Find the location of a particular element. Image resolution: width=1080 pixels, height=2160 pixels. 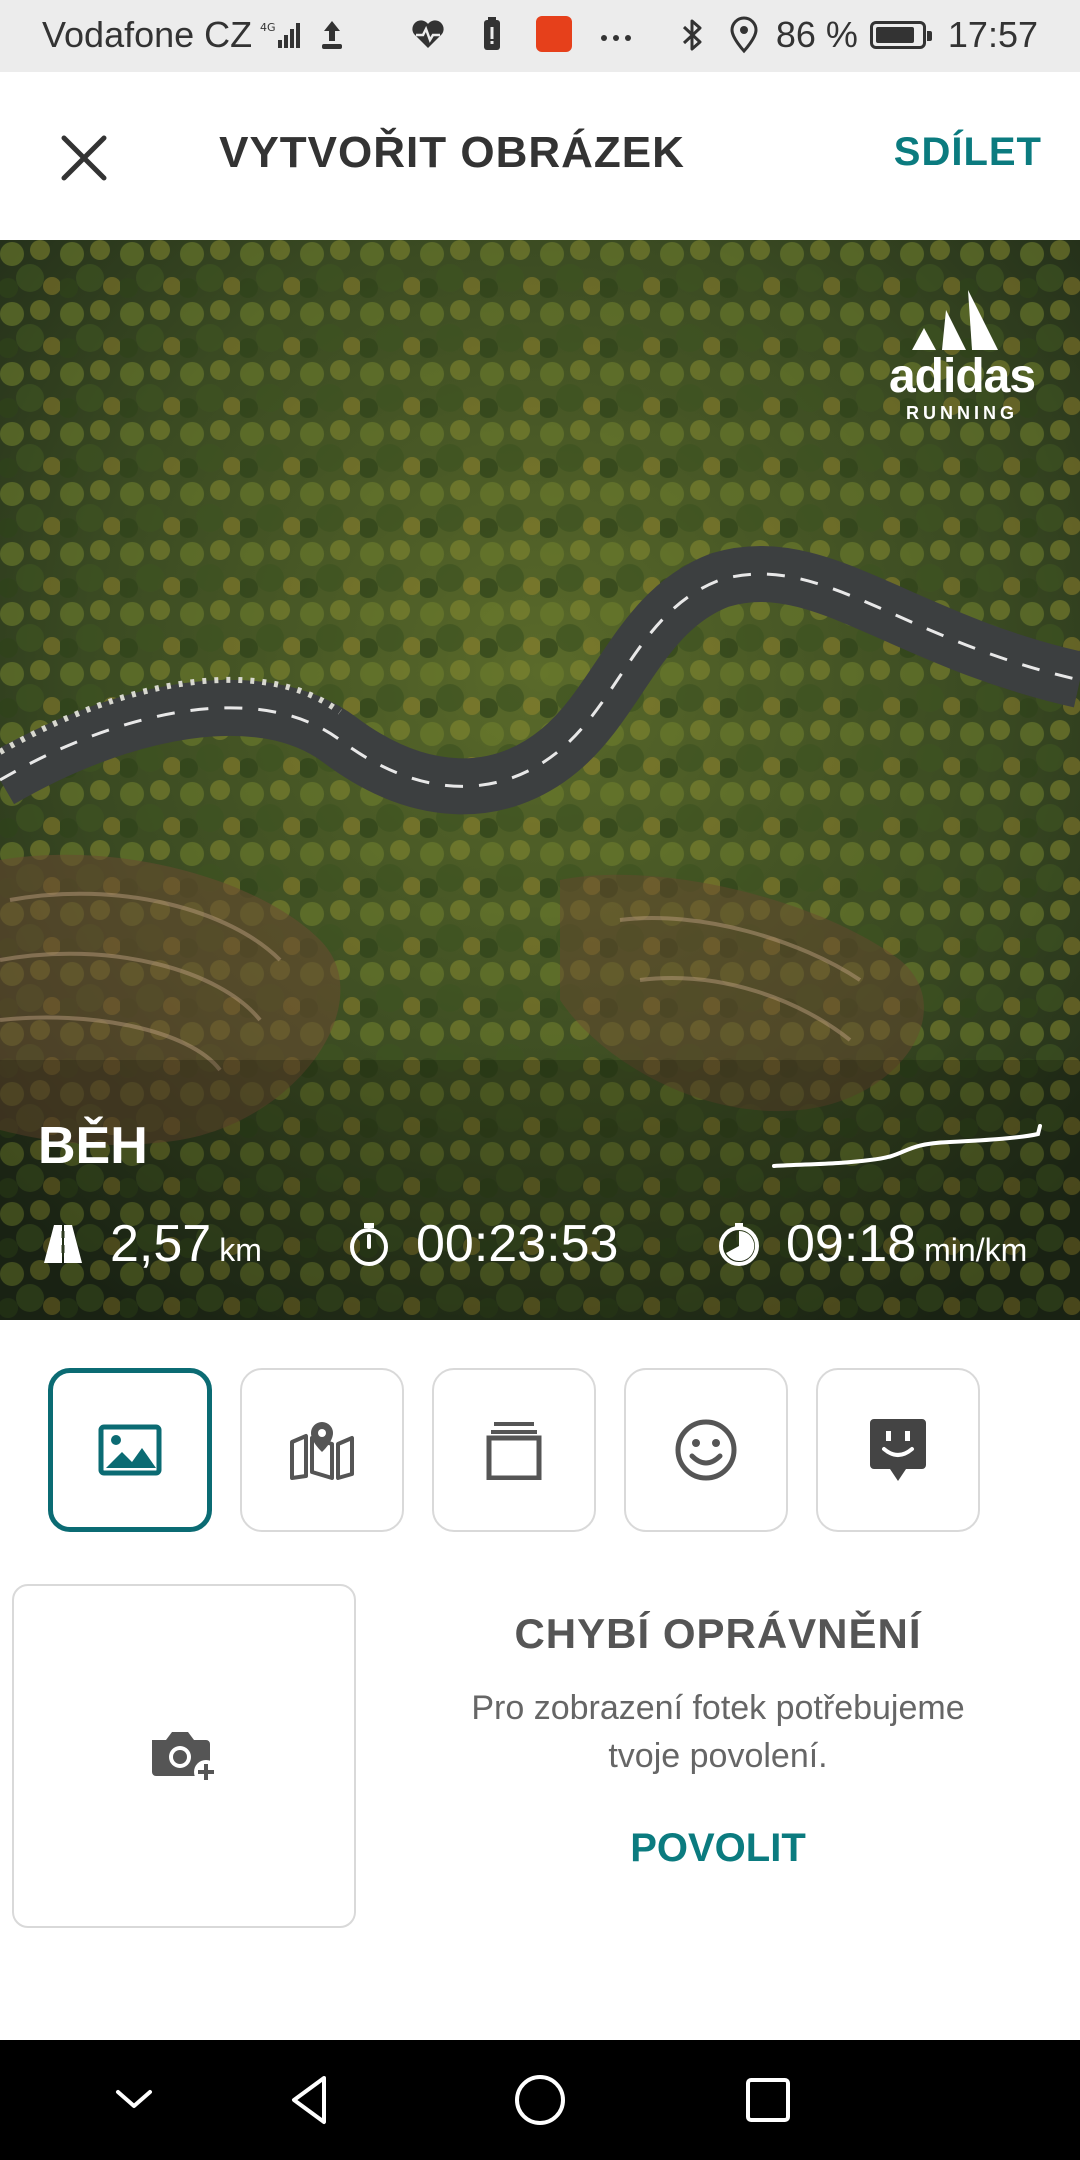

pace-stat: 09:18 min/km is located at coordinates (871, 1244).